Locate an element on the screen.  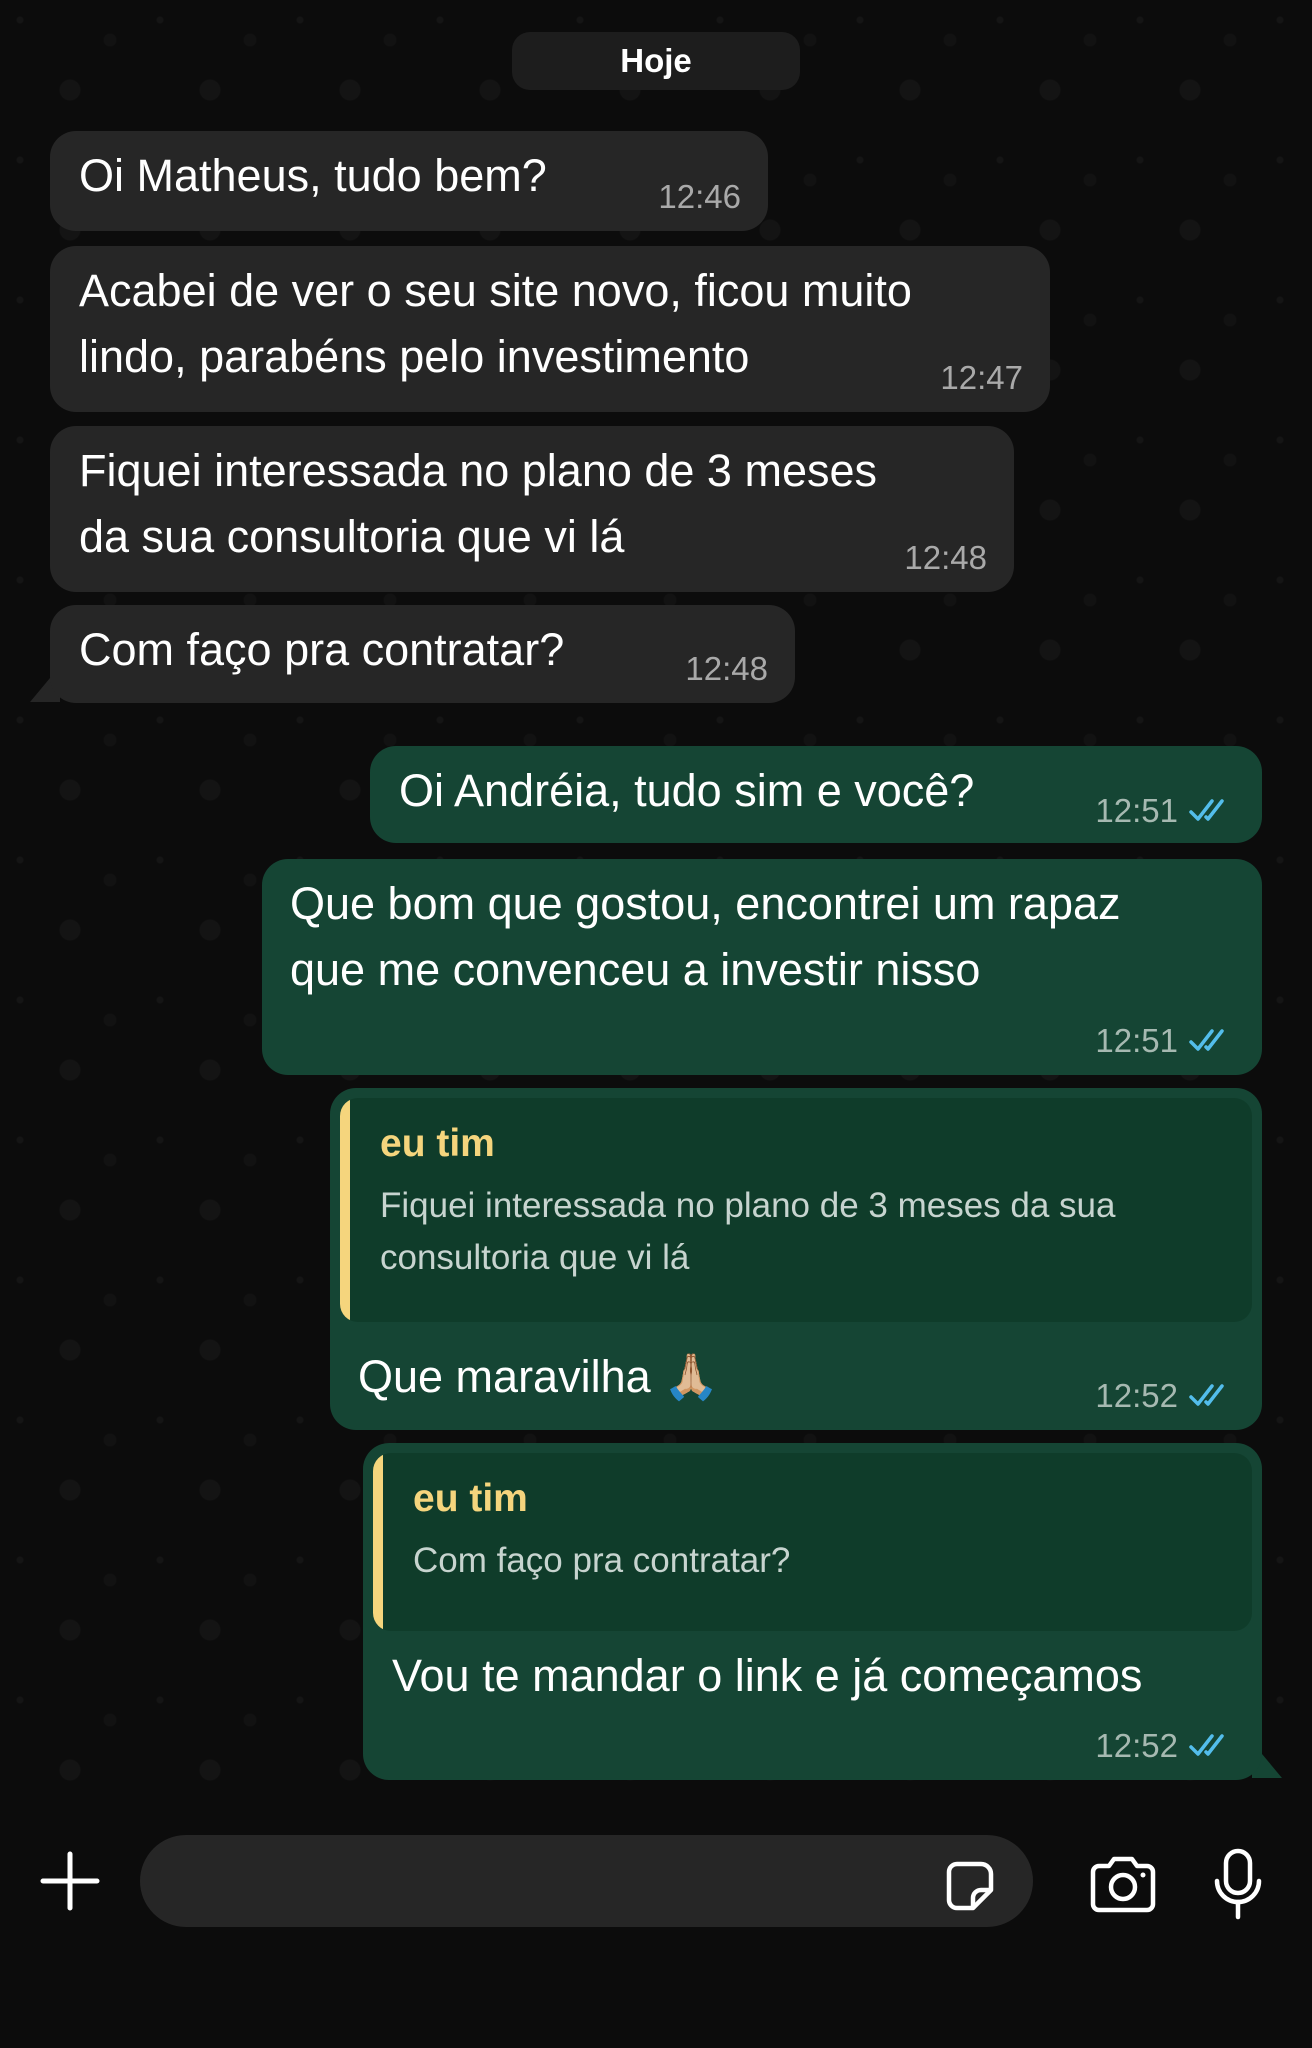
message-text: da sua consultoria que vi lá is located at coordinates (352, 536).